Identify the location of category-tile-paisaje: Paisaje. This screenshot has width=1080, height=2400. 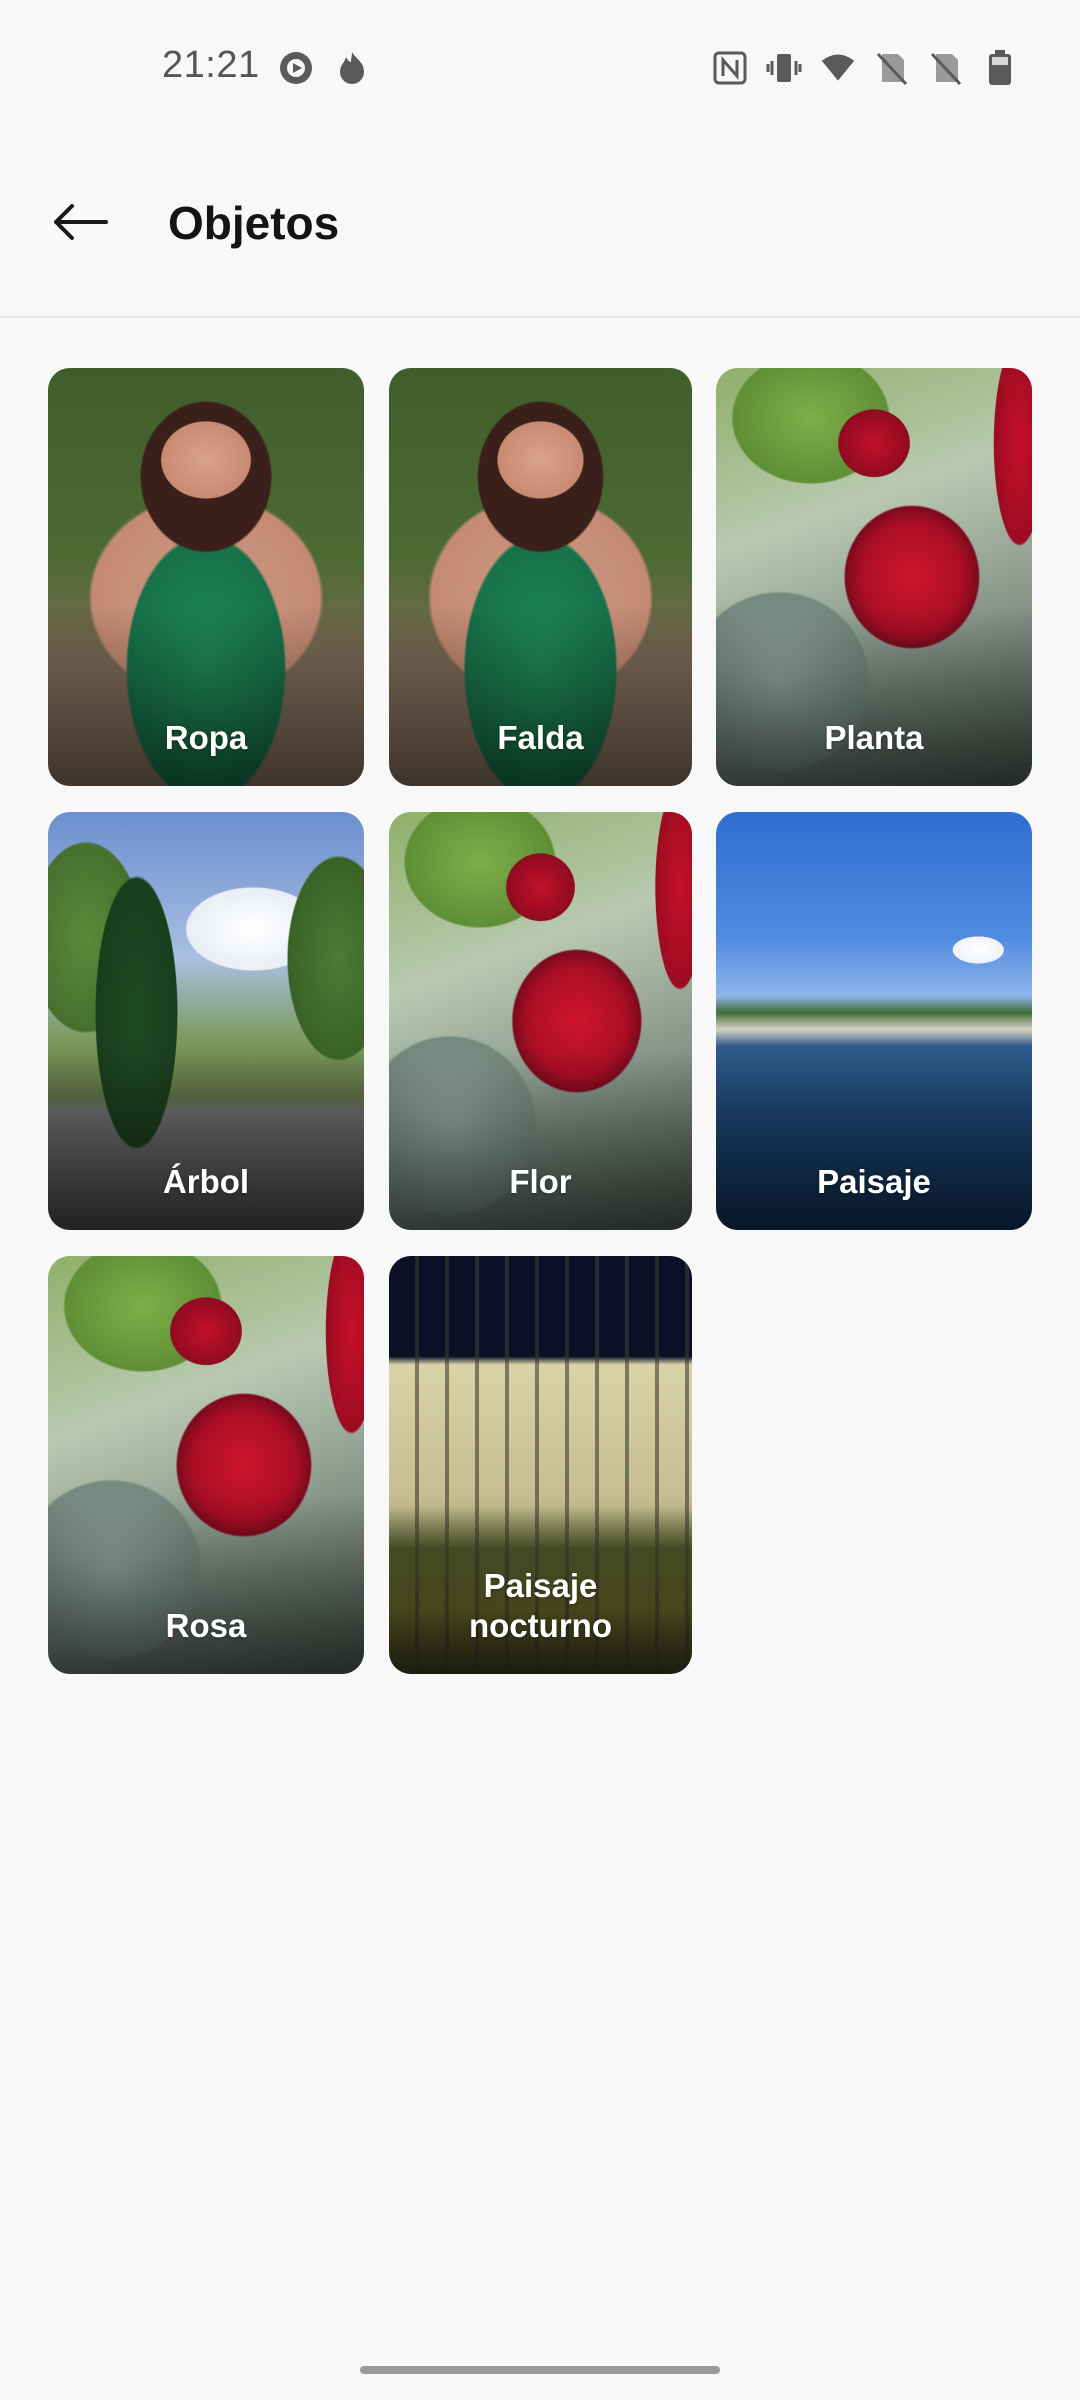
(874, 1021).